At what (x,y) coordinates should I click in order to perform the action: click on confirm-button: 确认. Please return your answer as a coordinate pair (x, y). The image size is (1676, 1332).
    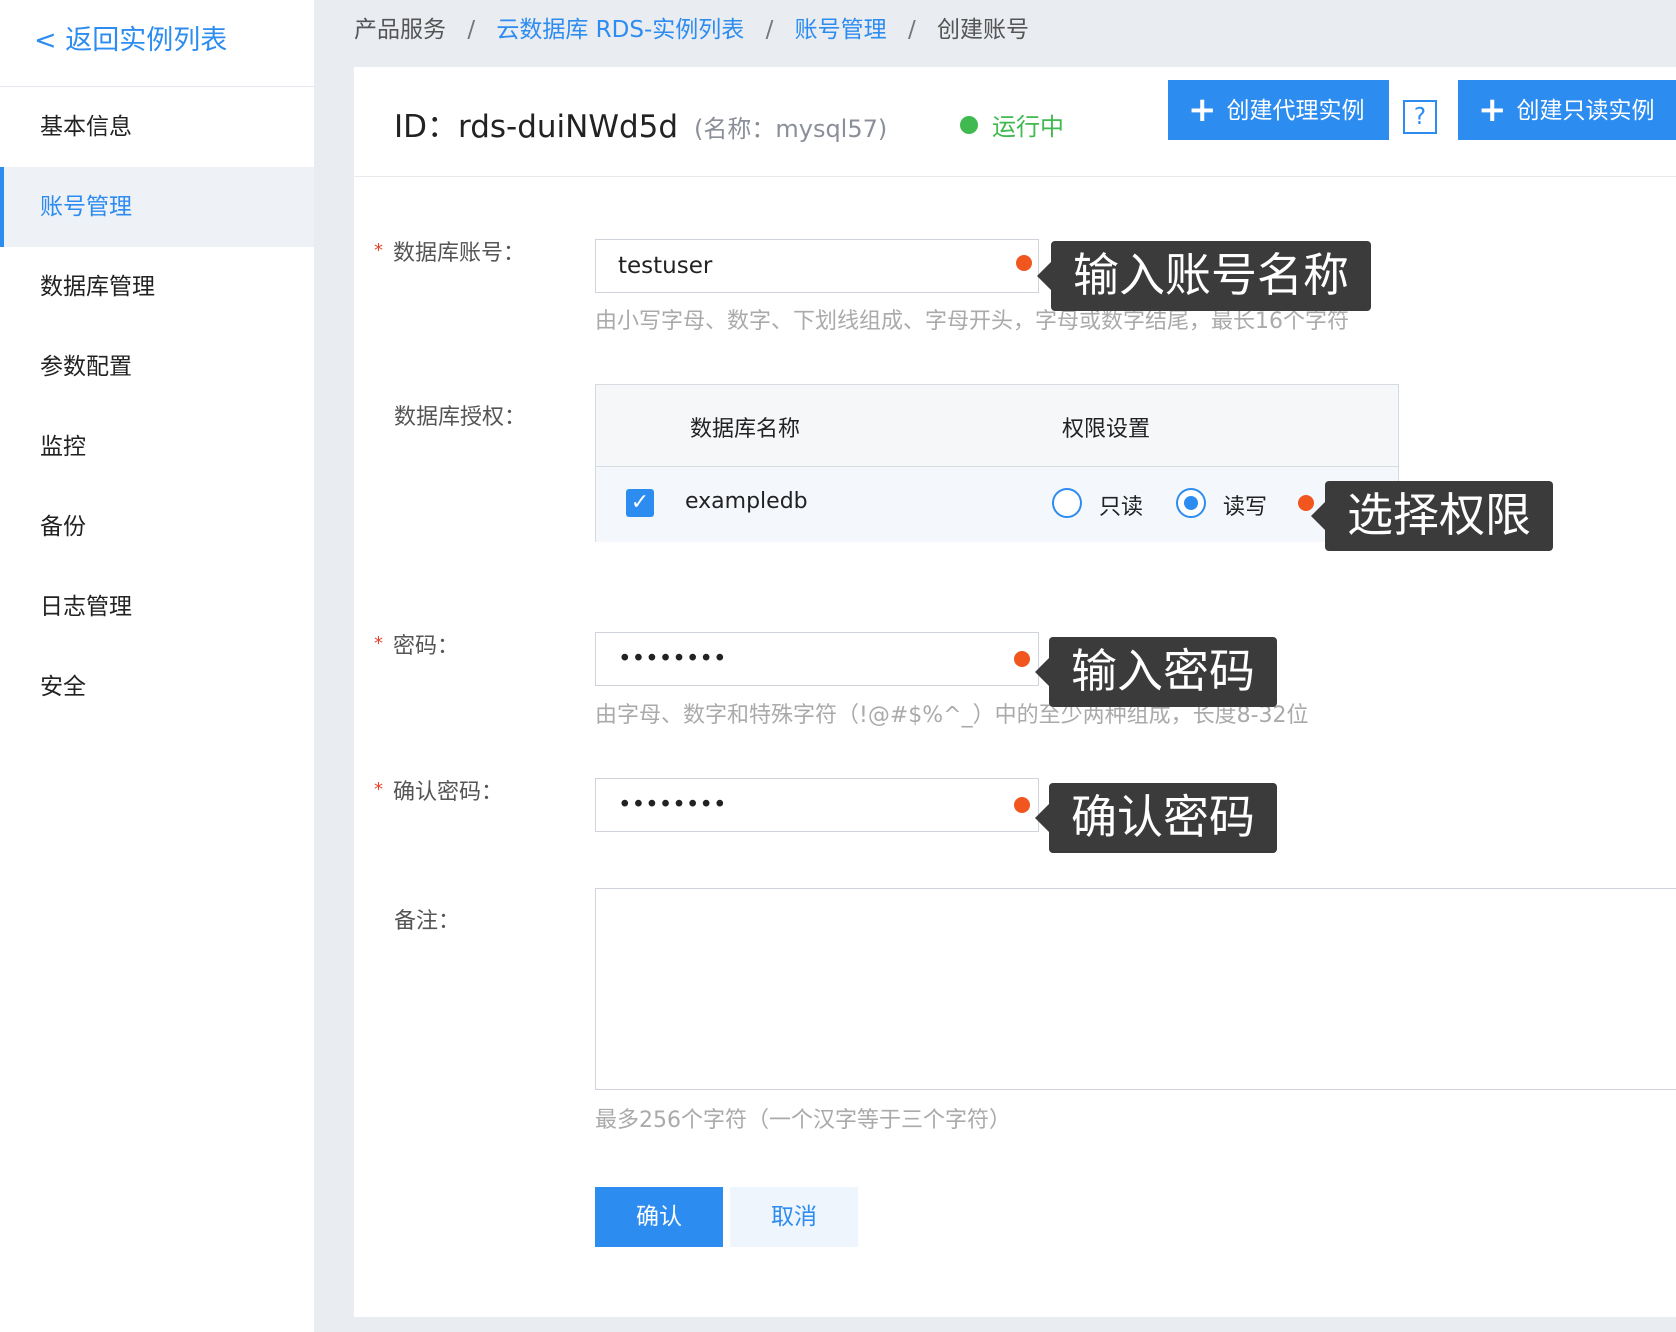
    Looking at the image, I should click on (659, 1217).